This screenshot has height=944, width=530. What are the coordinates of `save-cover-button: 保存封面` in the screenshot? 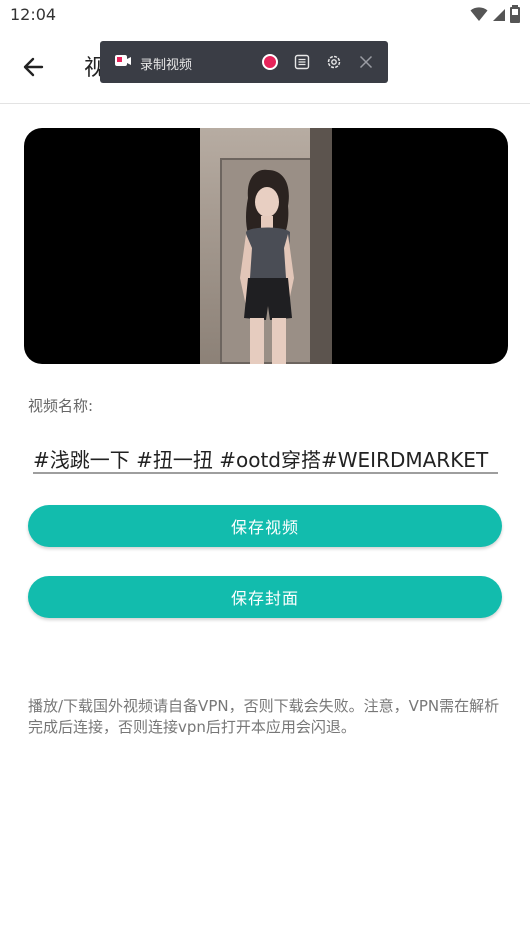 It's located at (265, 597).